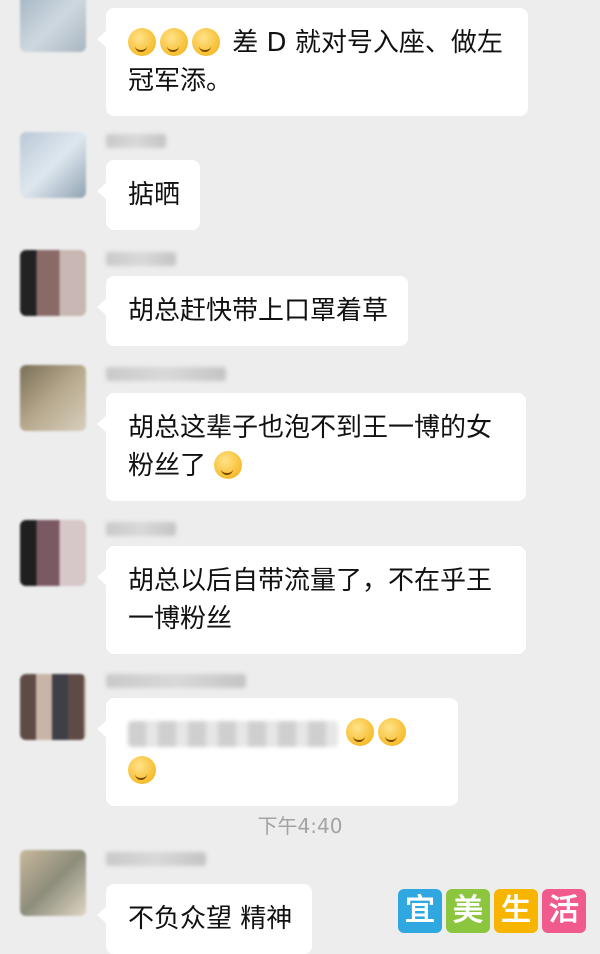  I want to click on message-text: 胡总以后自带流量了，不在乎王一博粉丝, so click(310, 600).